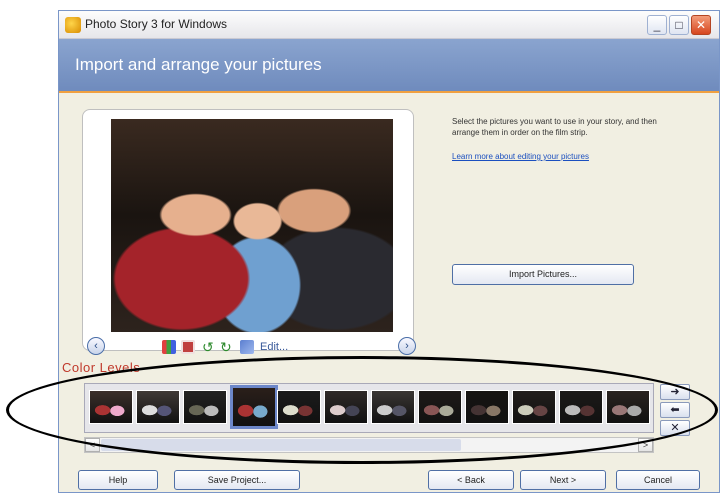 Image resolution: width=724 pixels, height=493 pixels. Describe the element at coordinates (389, 25) in the screenshot. I see `title-bar: Photo Story 3 for Windows _ □ ✕` at that location.